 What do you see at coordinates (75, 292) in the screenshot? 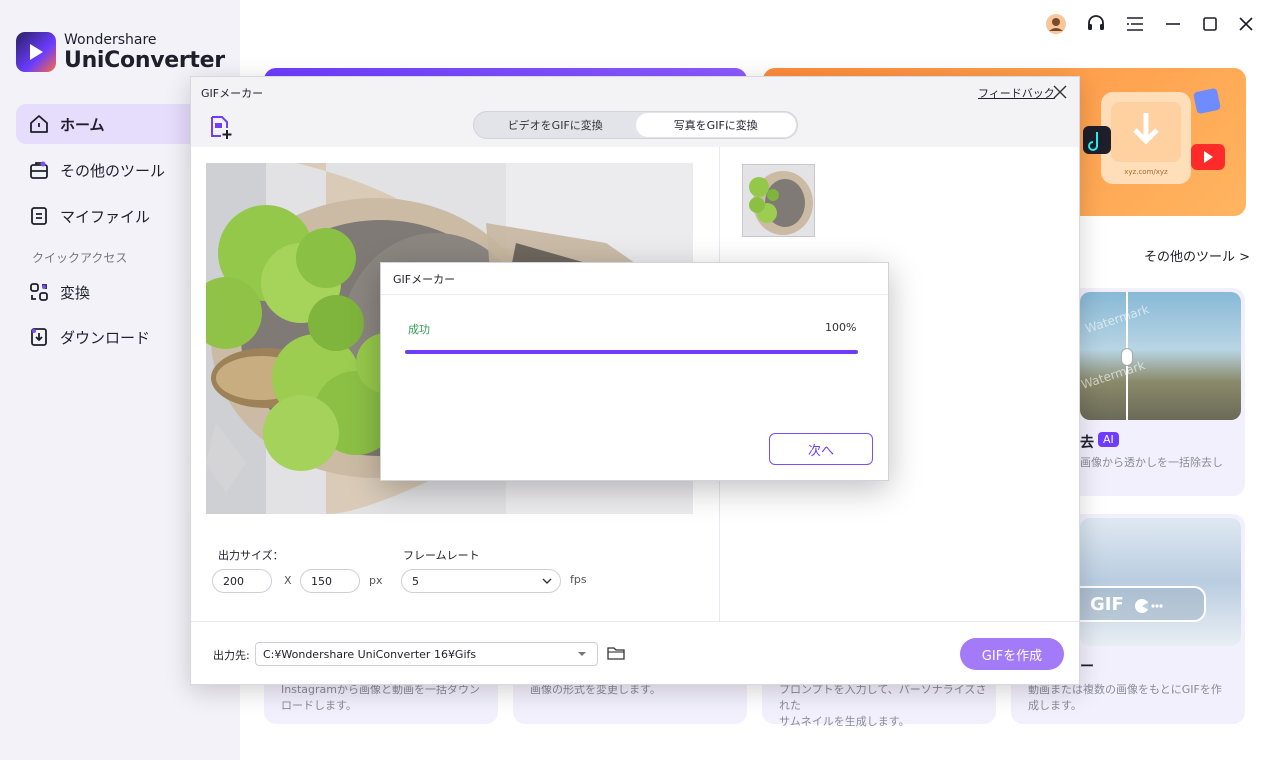
I see `sidebar-item-label: 変換` at bounding box center [75, 292].